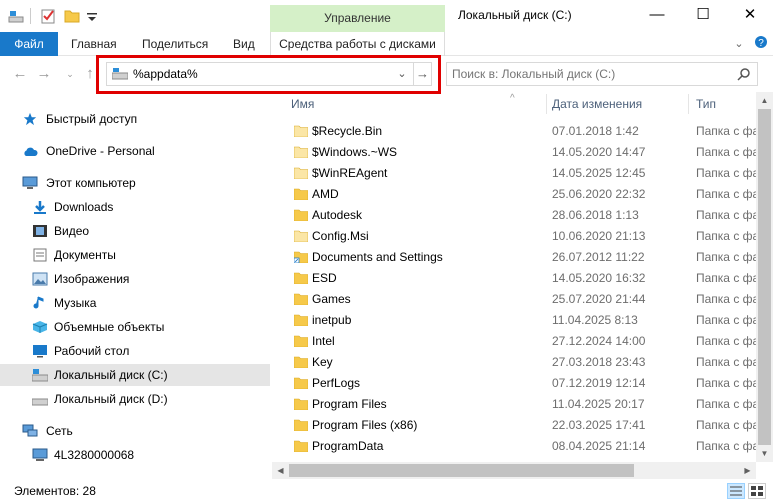 This screenshot has height=503, width=773. What do you see at coordinates (135, 431) in the screenshot?
I see `nav-item-network: Сеть` at bounding box center [135, 431].